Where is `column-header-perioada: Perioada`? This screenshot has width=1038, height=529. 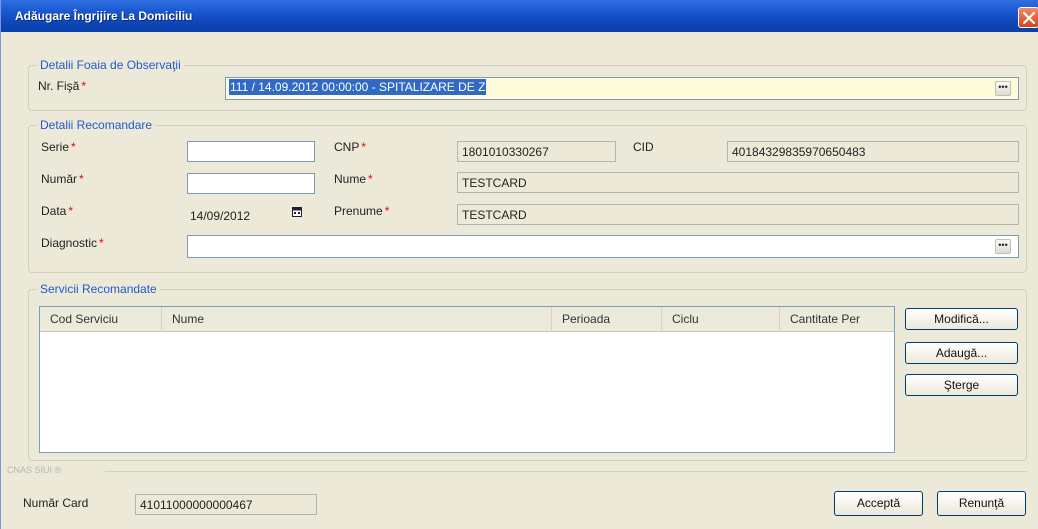 column-header-perioada: Perioada is located at coordinates (607, 319).